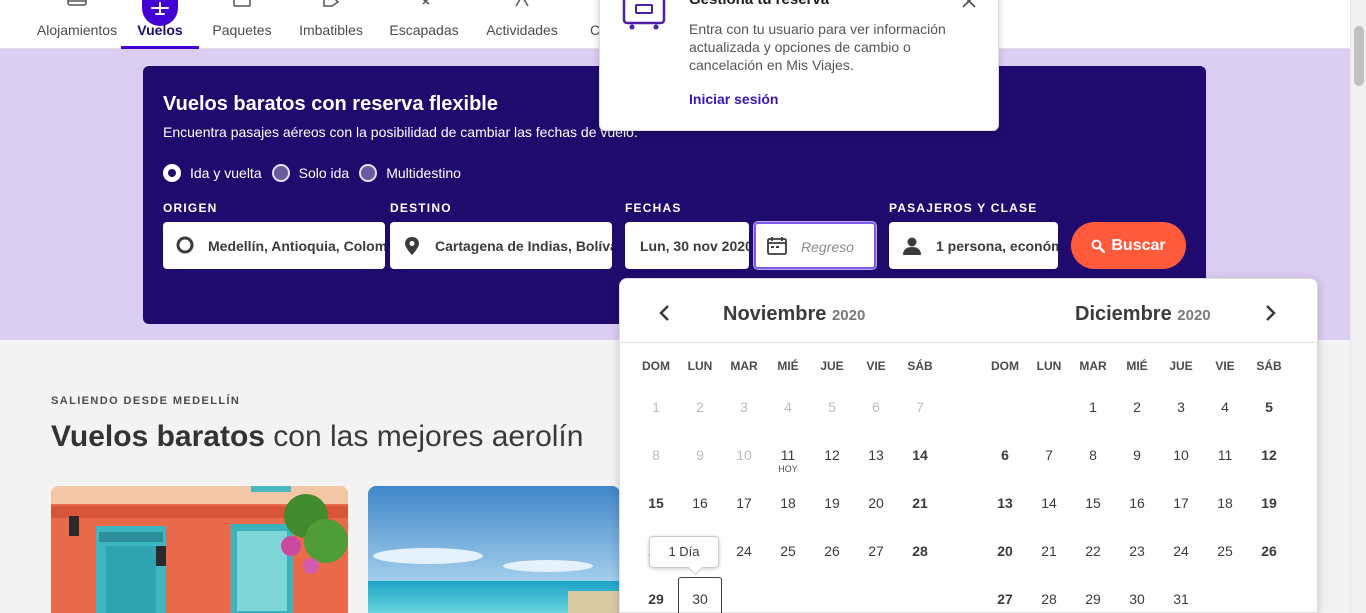 The width and height of the screenshot is (1366, 613). Describe the element at coordinates (1225, 407) in the screenshot. I see `calendar-day: 4` at that location.